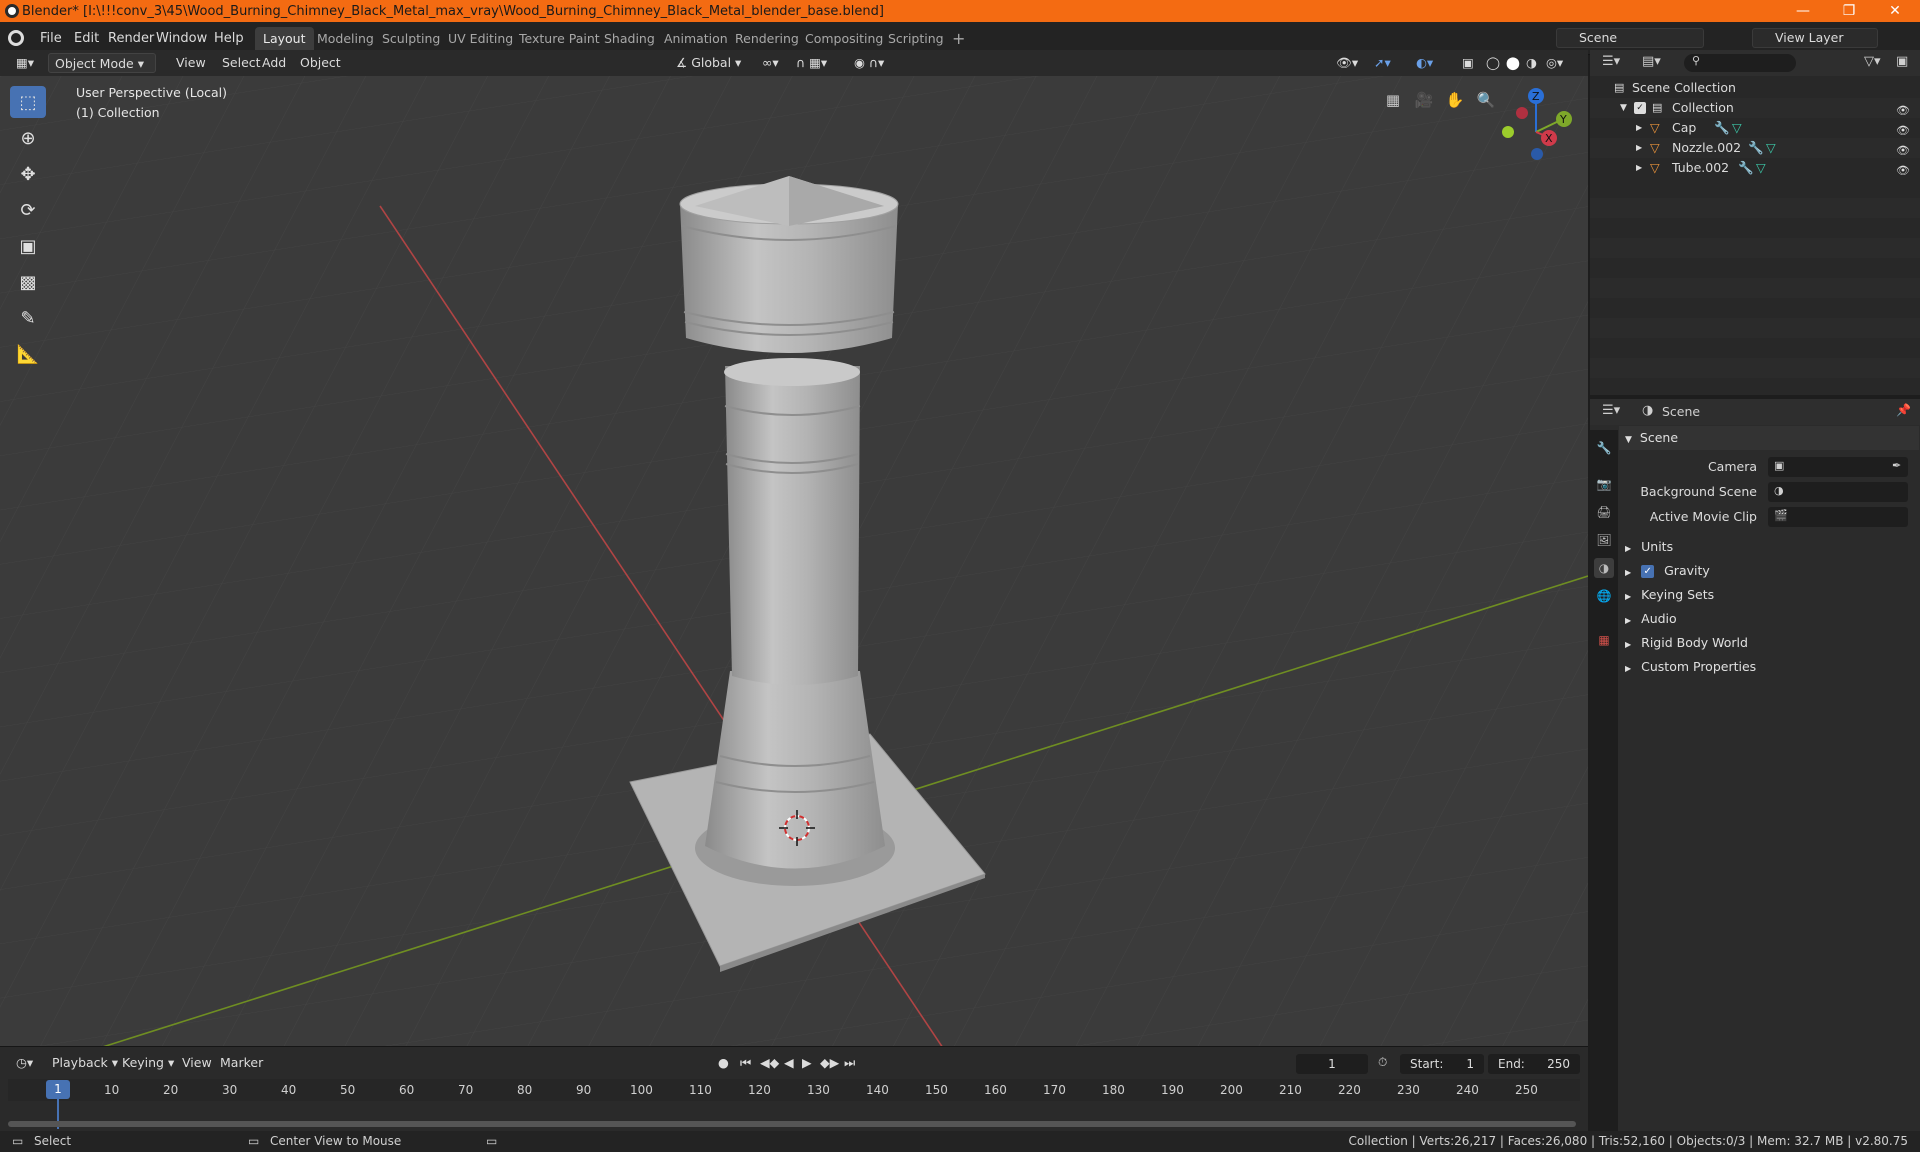 This screenshot has height=1152, width=1920. Describe the element at coordinates (1393, 100) in the screenshot. I see `toggle-camera-grid-icon: ▦` at that location.